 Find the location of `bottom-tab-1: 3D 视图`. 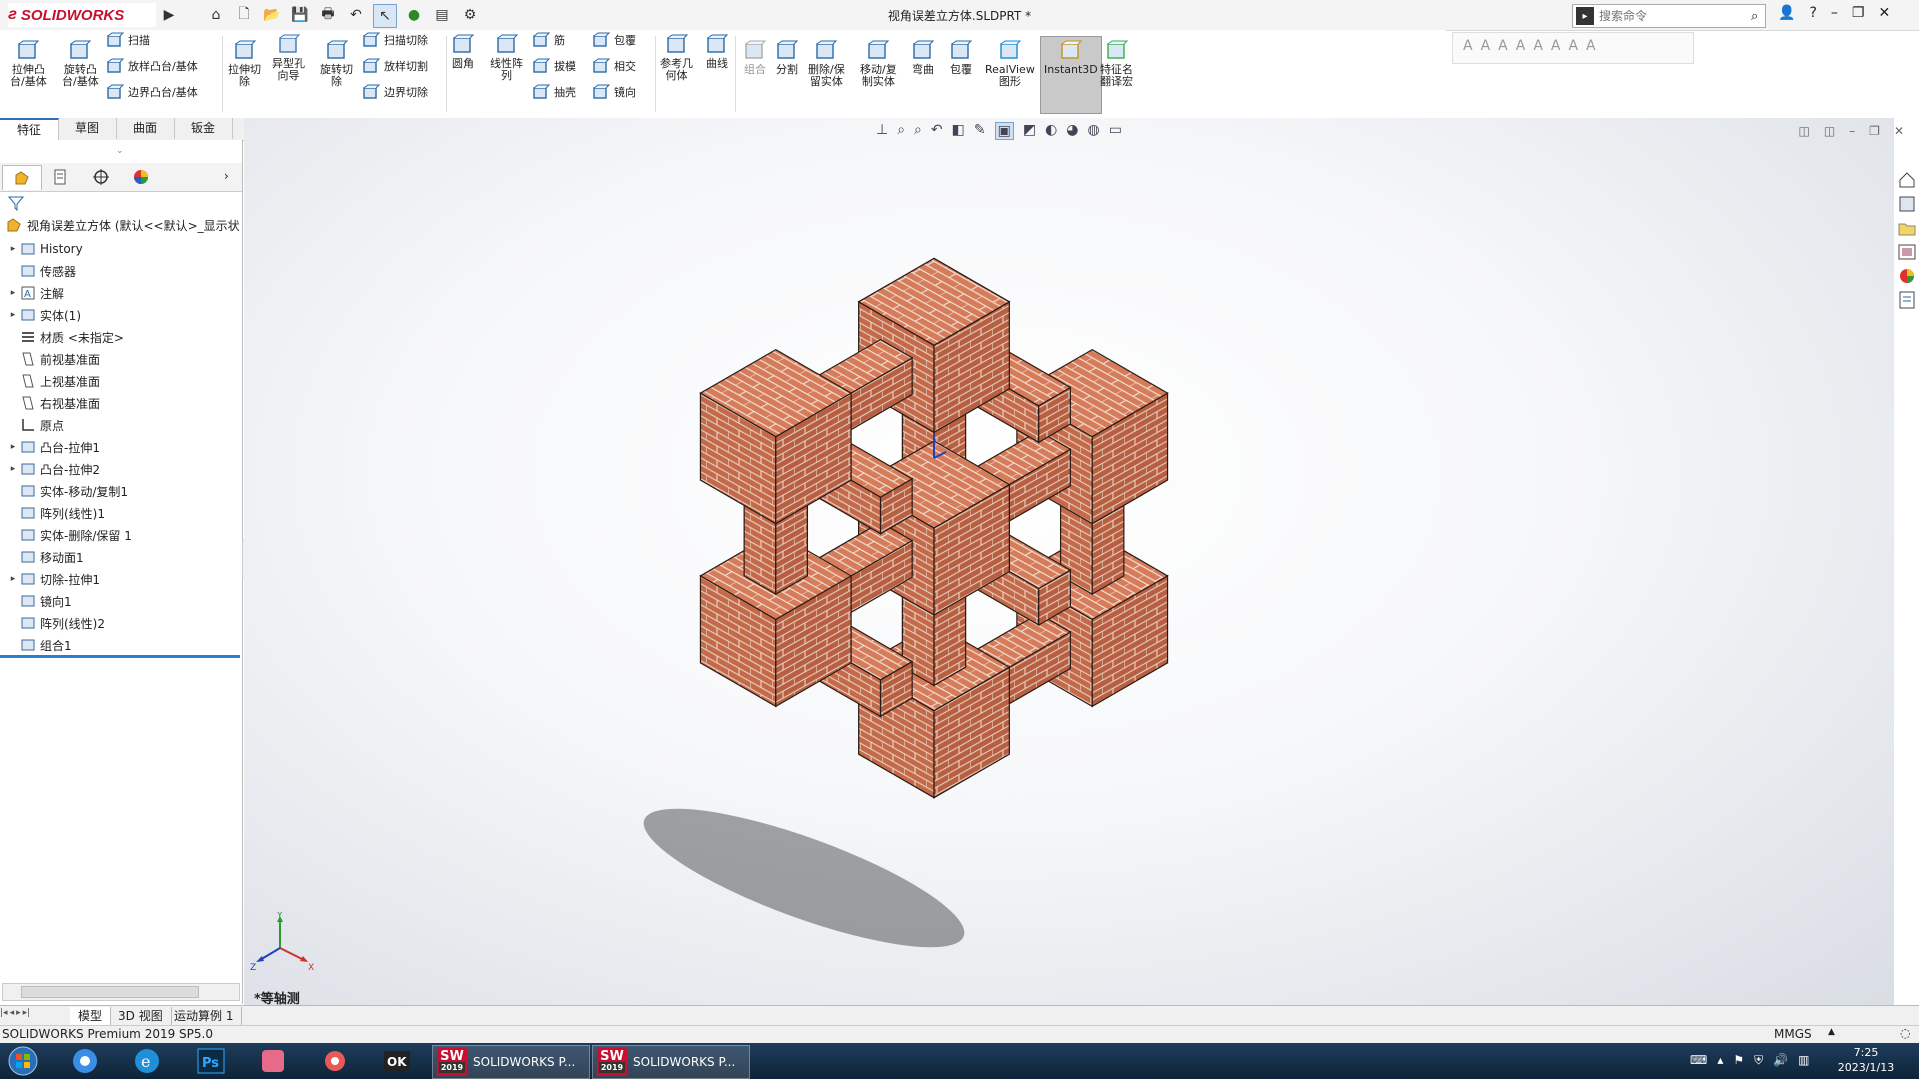

bottom-tab-1: 3D 视图 is located at coordinates (141, 1016).